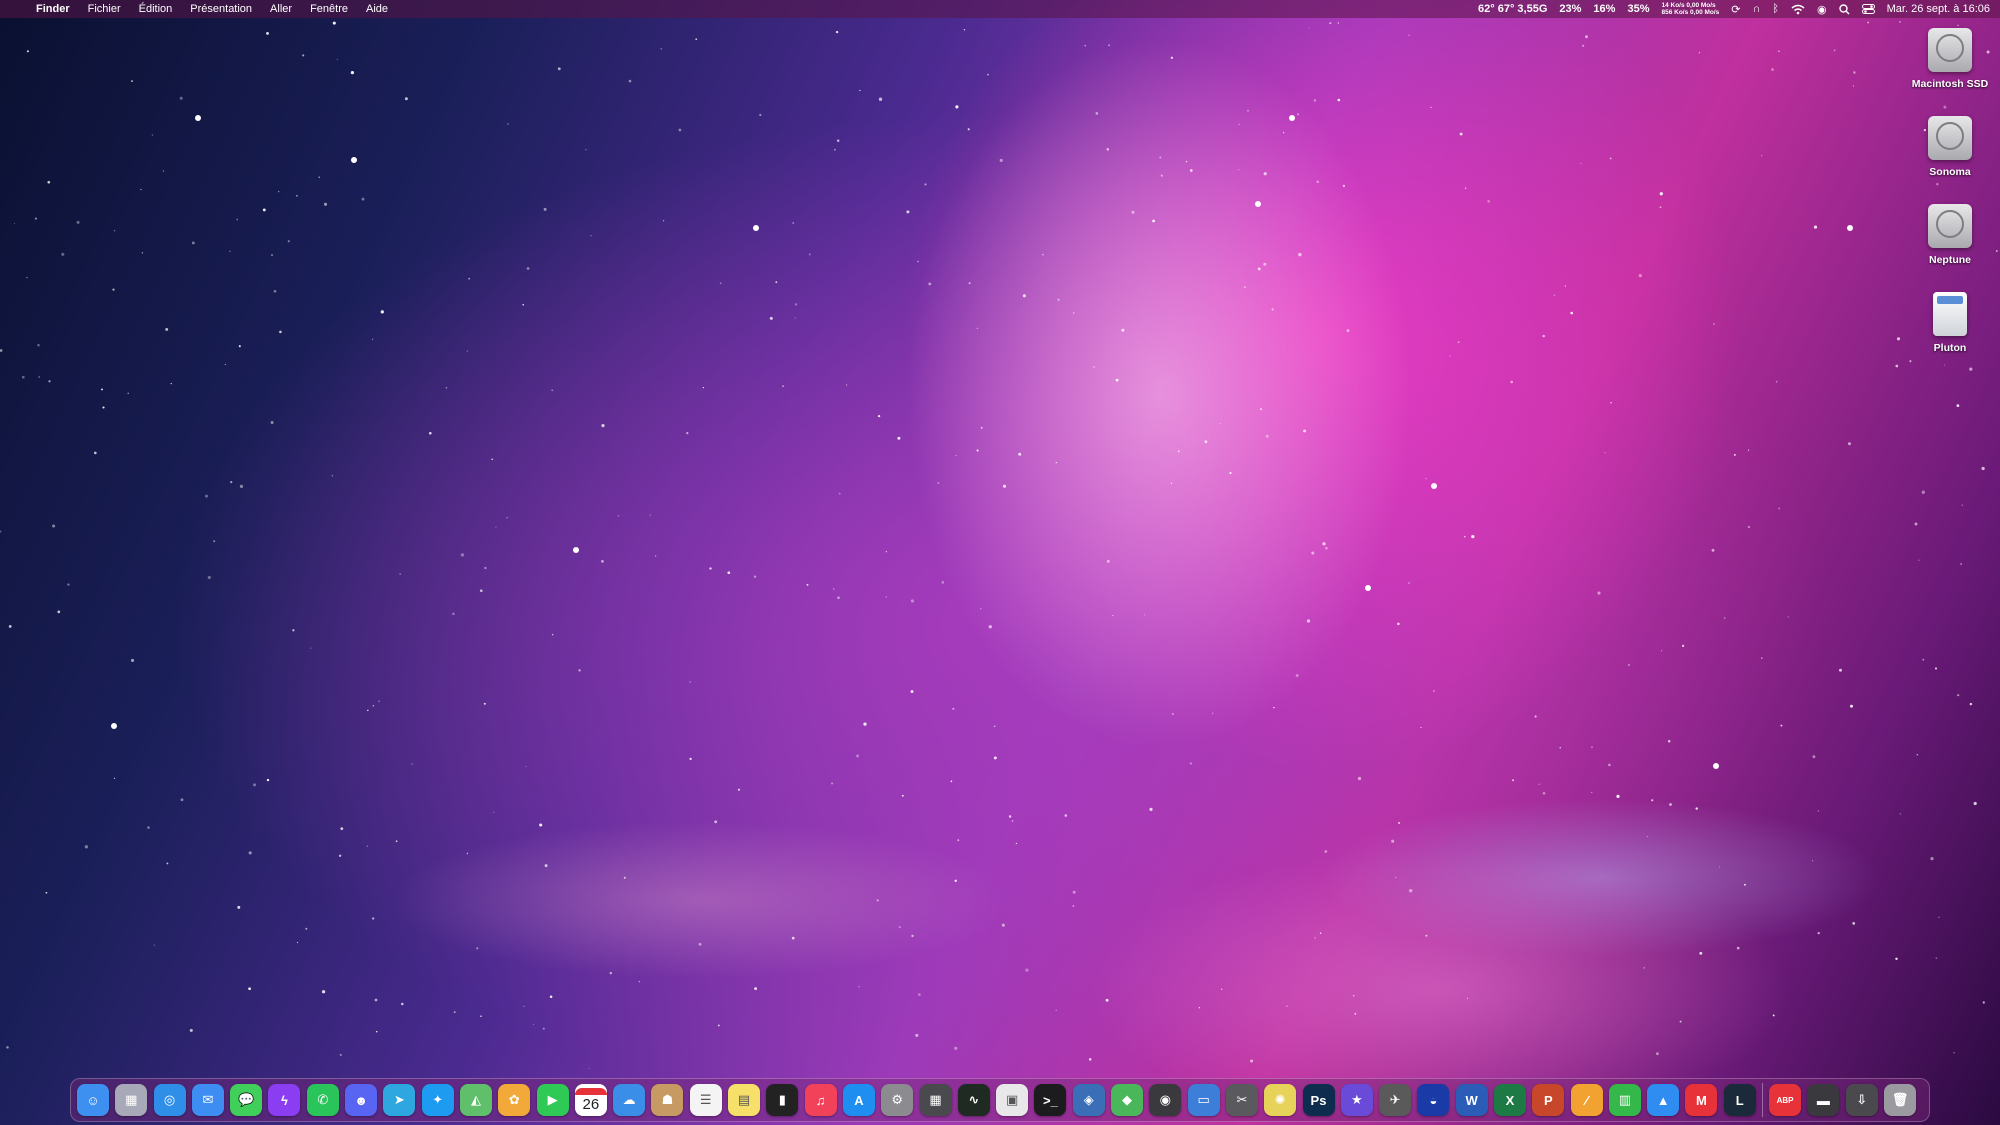 The height and width of the screenshot is (1125, 2000). Describe the element at coordinates (756, 228) in the screenshot. I see `bright-star` at that location.